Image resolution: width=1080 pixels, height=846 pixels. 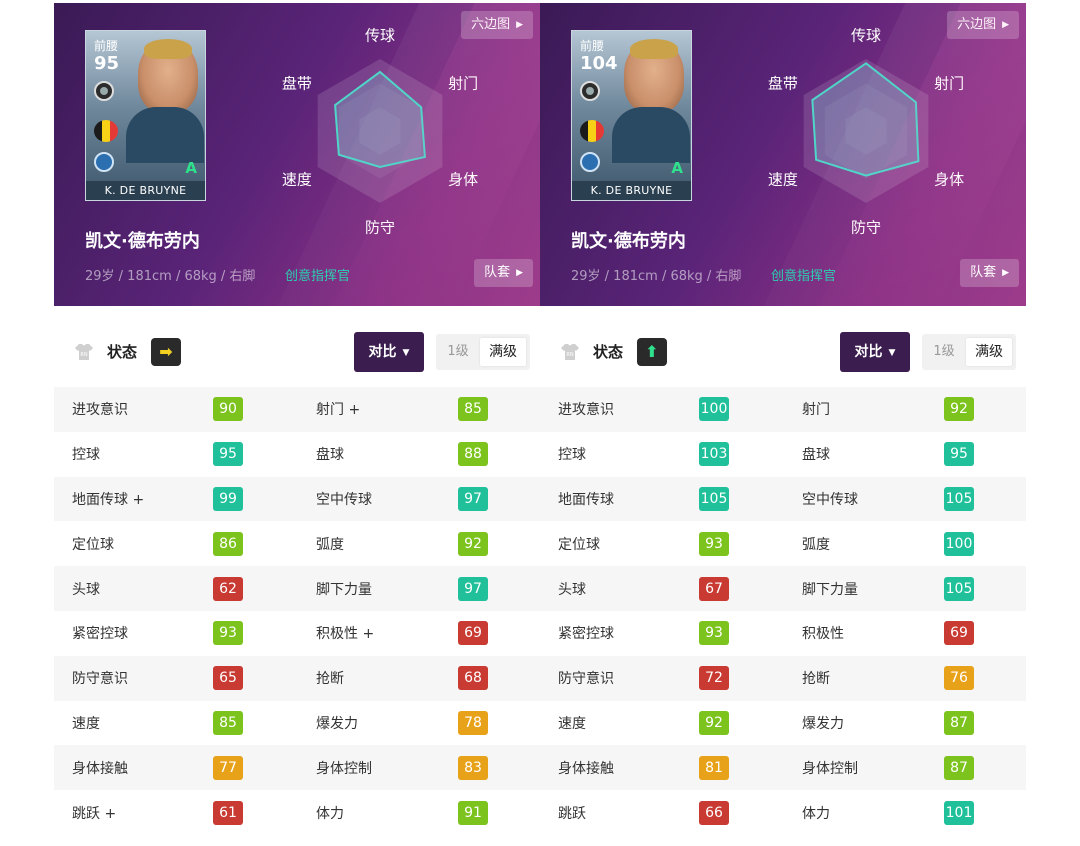 What do you see at coordinates (497, 272) in the screenshot?
I see `team-kit-label: 队套` at bounding box center [497, 272].